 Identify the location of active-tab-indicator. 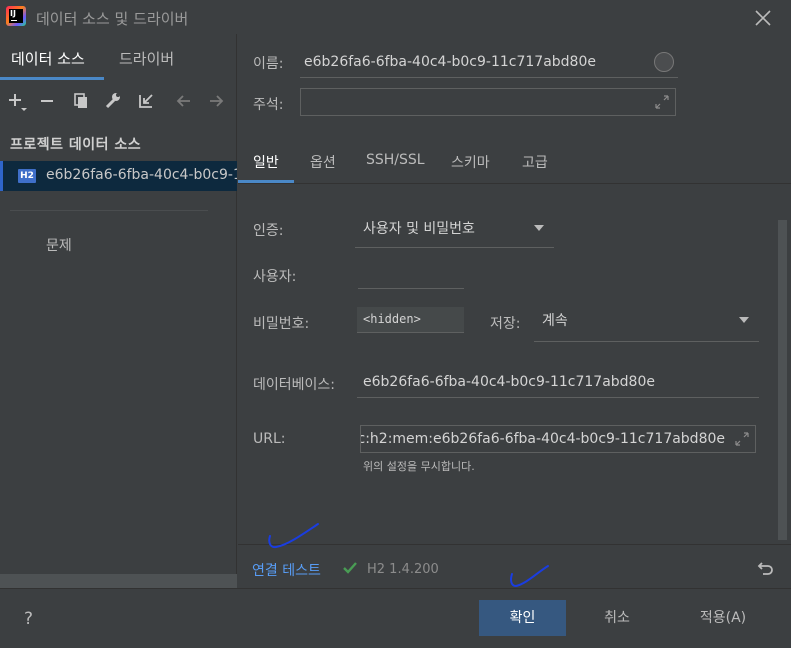
(52, 78).